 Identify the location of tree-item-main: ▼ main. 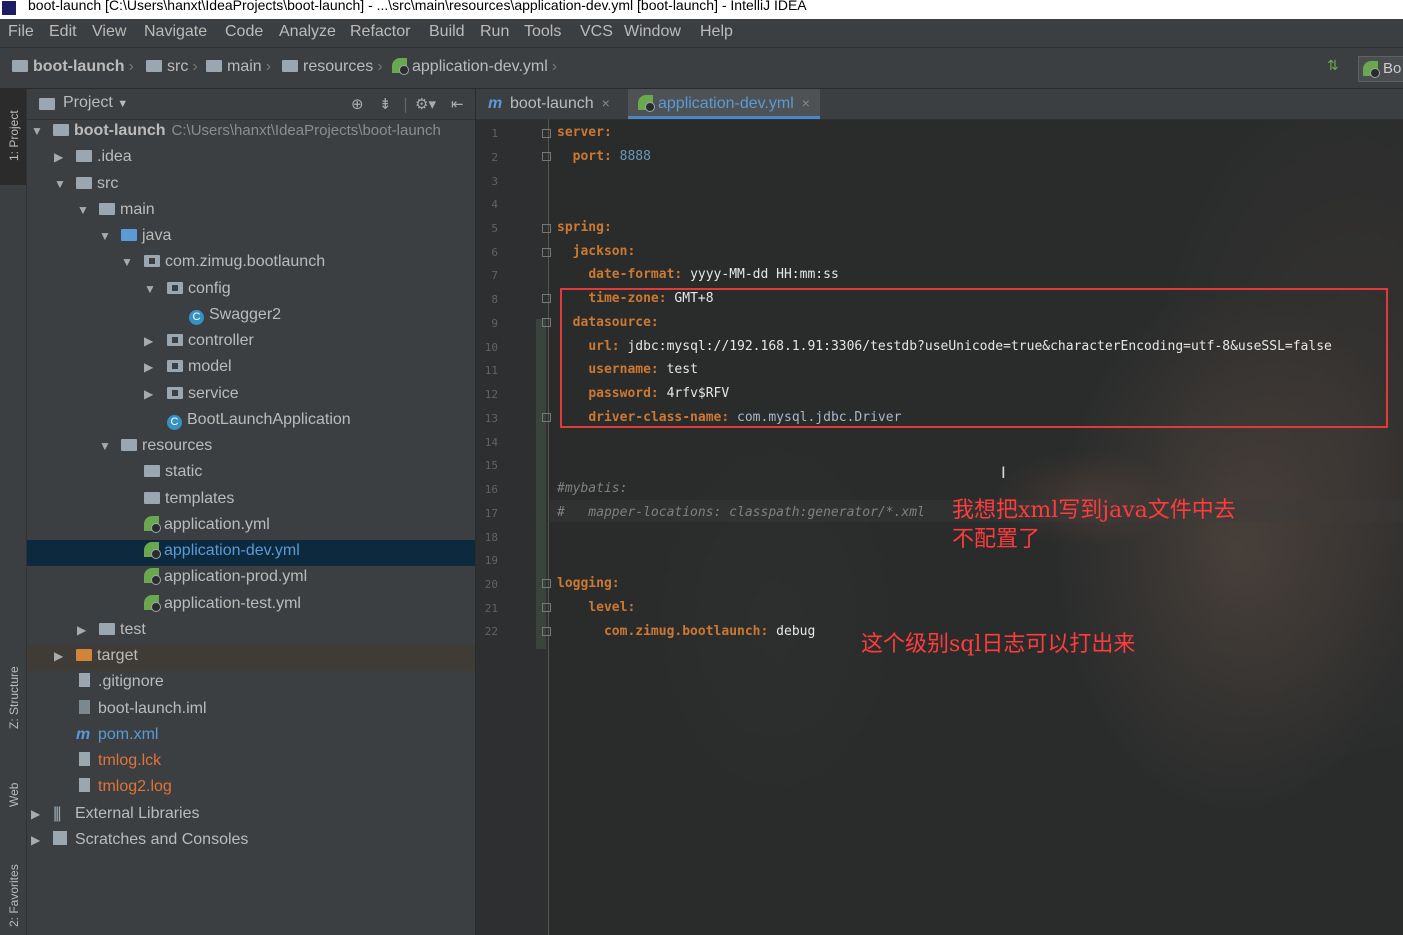
(251, 212).